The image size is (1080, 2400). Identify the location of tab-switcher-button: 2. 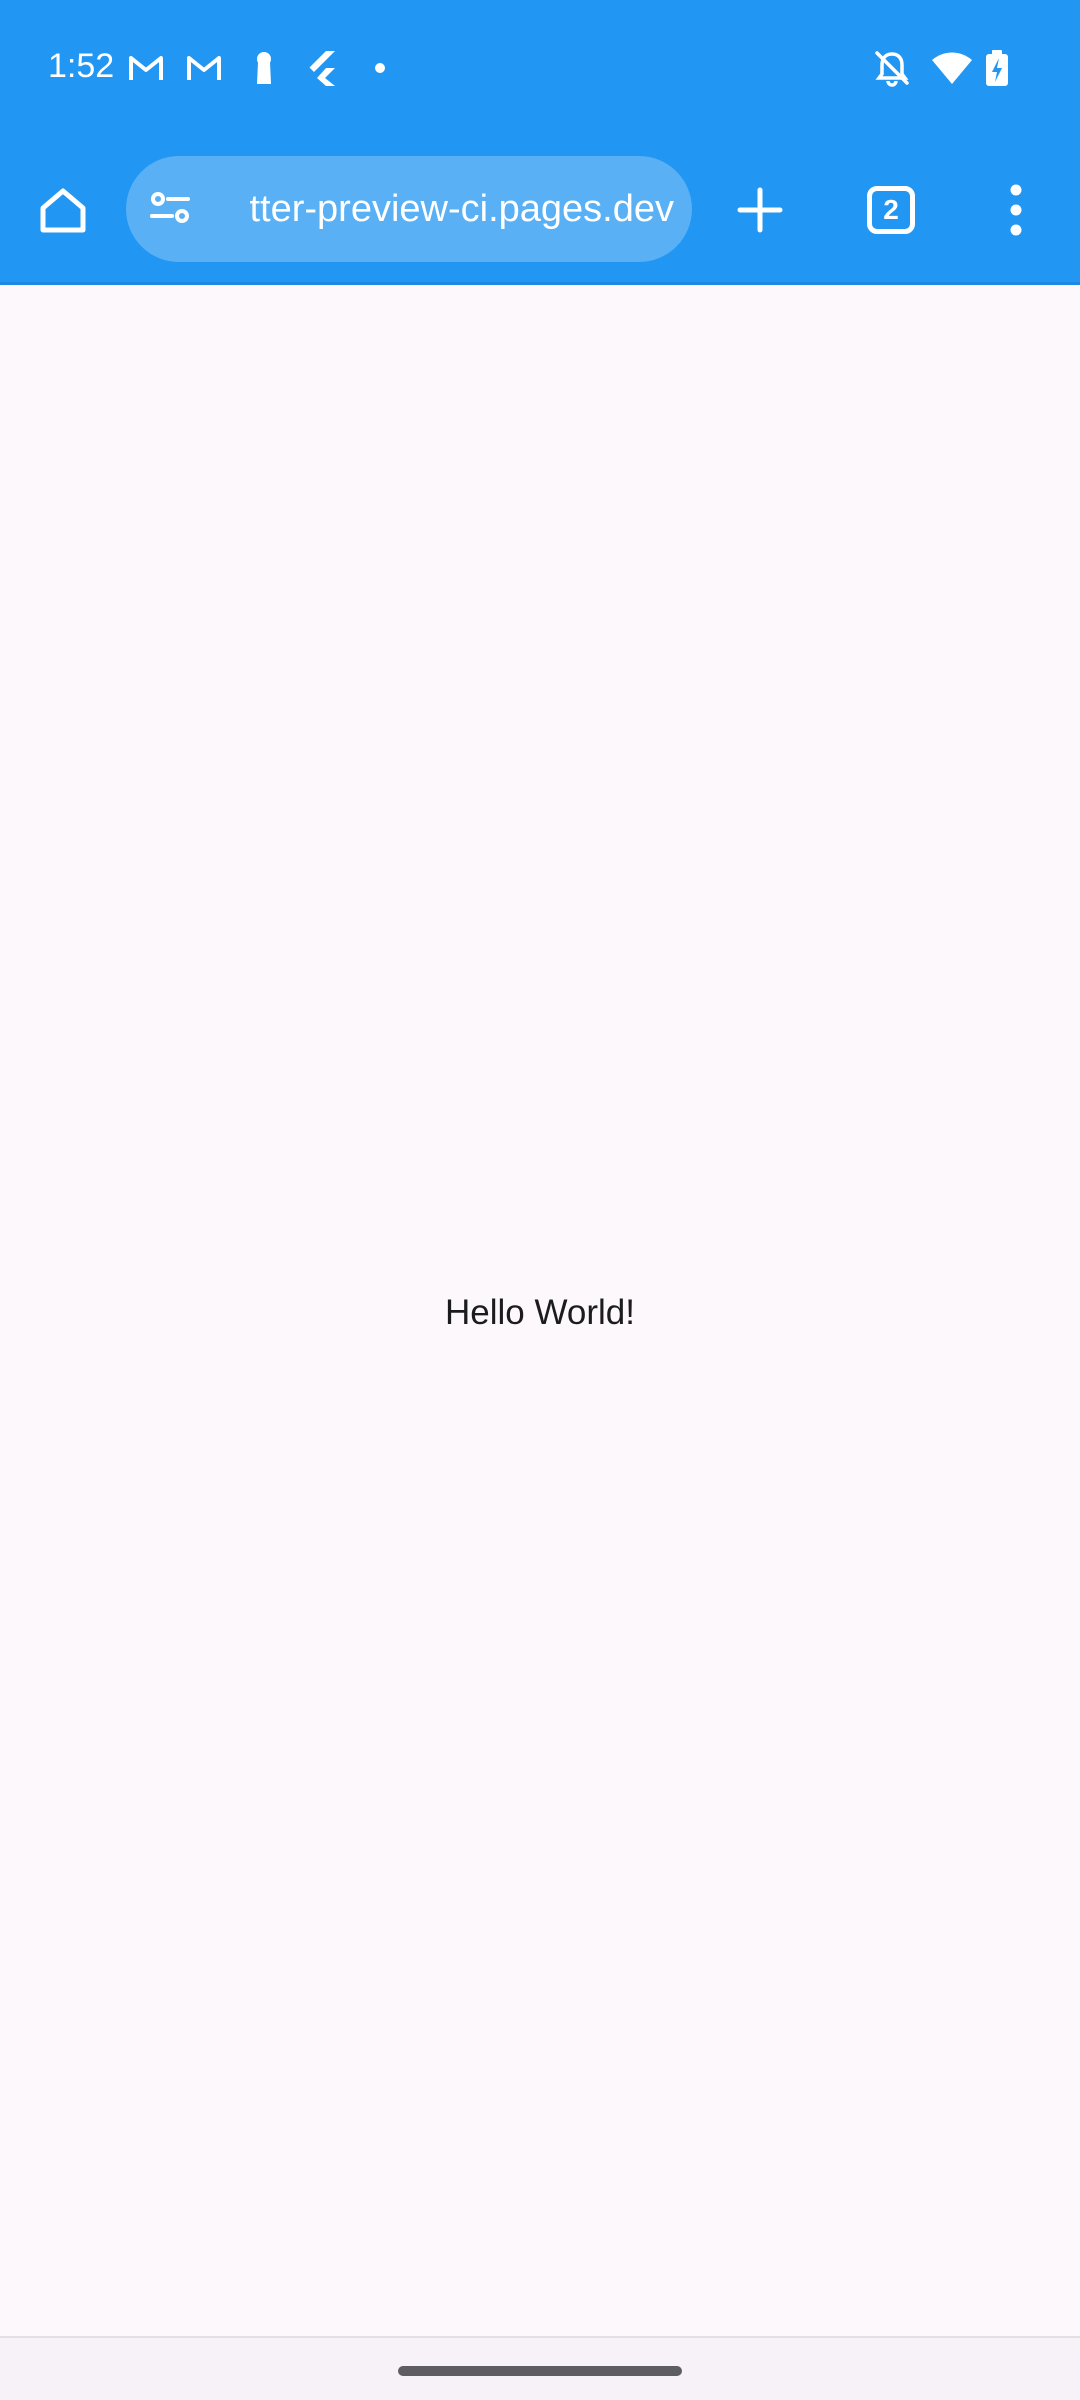
(891, 210).